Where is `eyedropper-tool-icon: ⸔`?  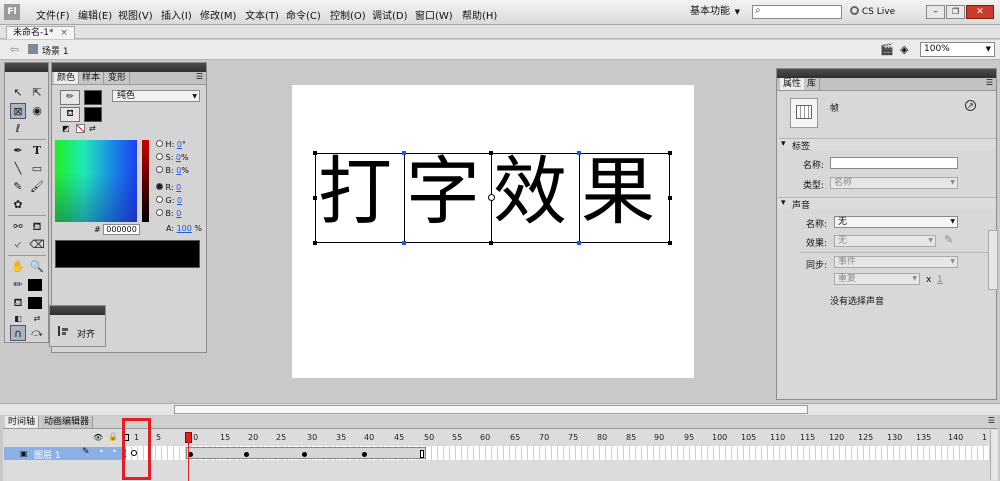 eyedropper-tool-icon: ⸔ is located at coordinates (18, 245).